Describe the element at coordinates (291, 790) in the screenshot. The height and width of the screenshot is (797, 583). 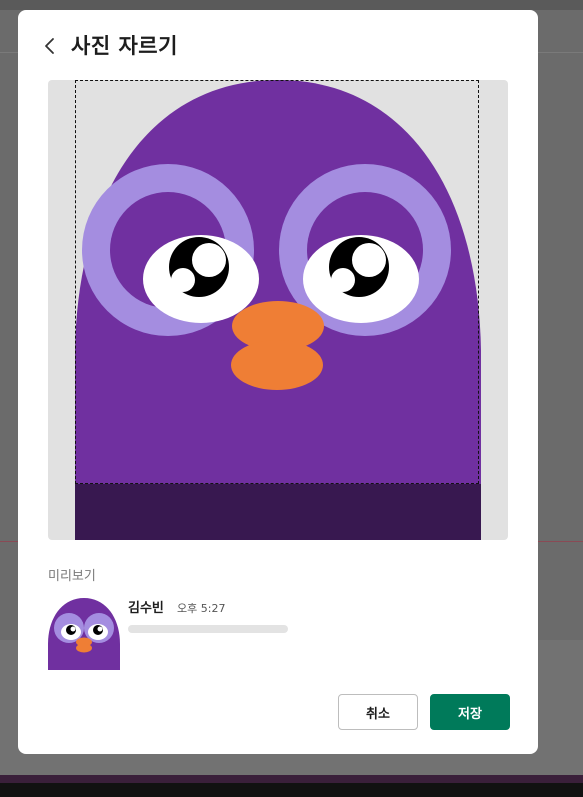
I see `background-app-footer` at that location.